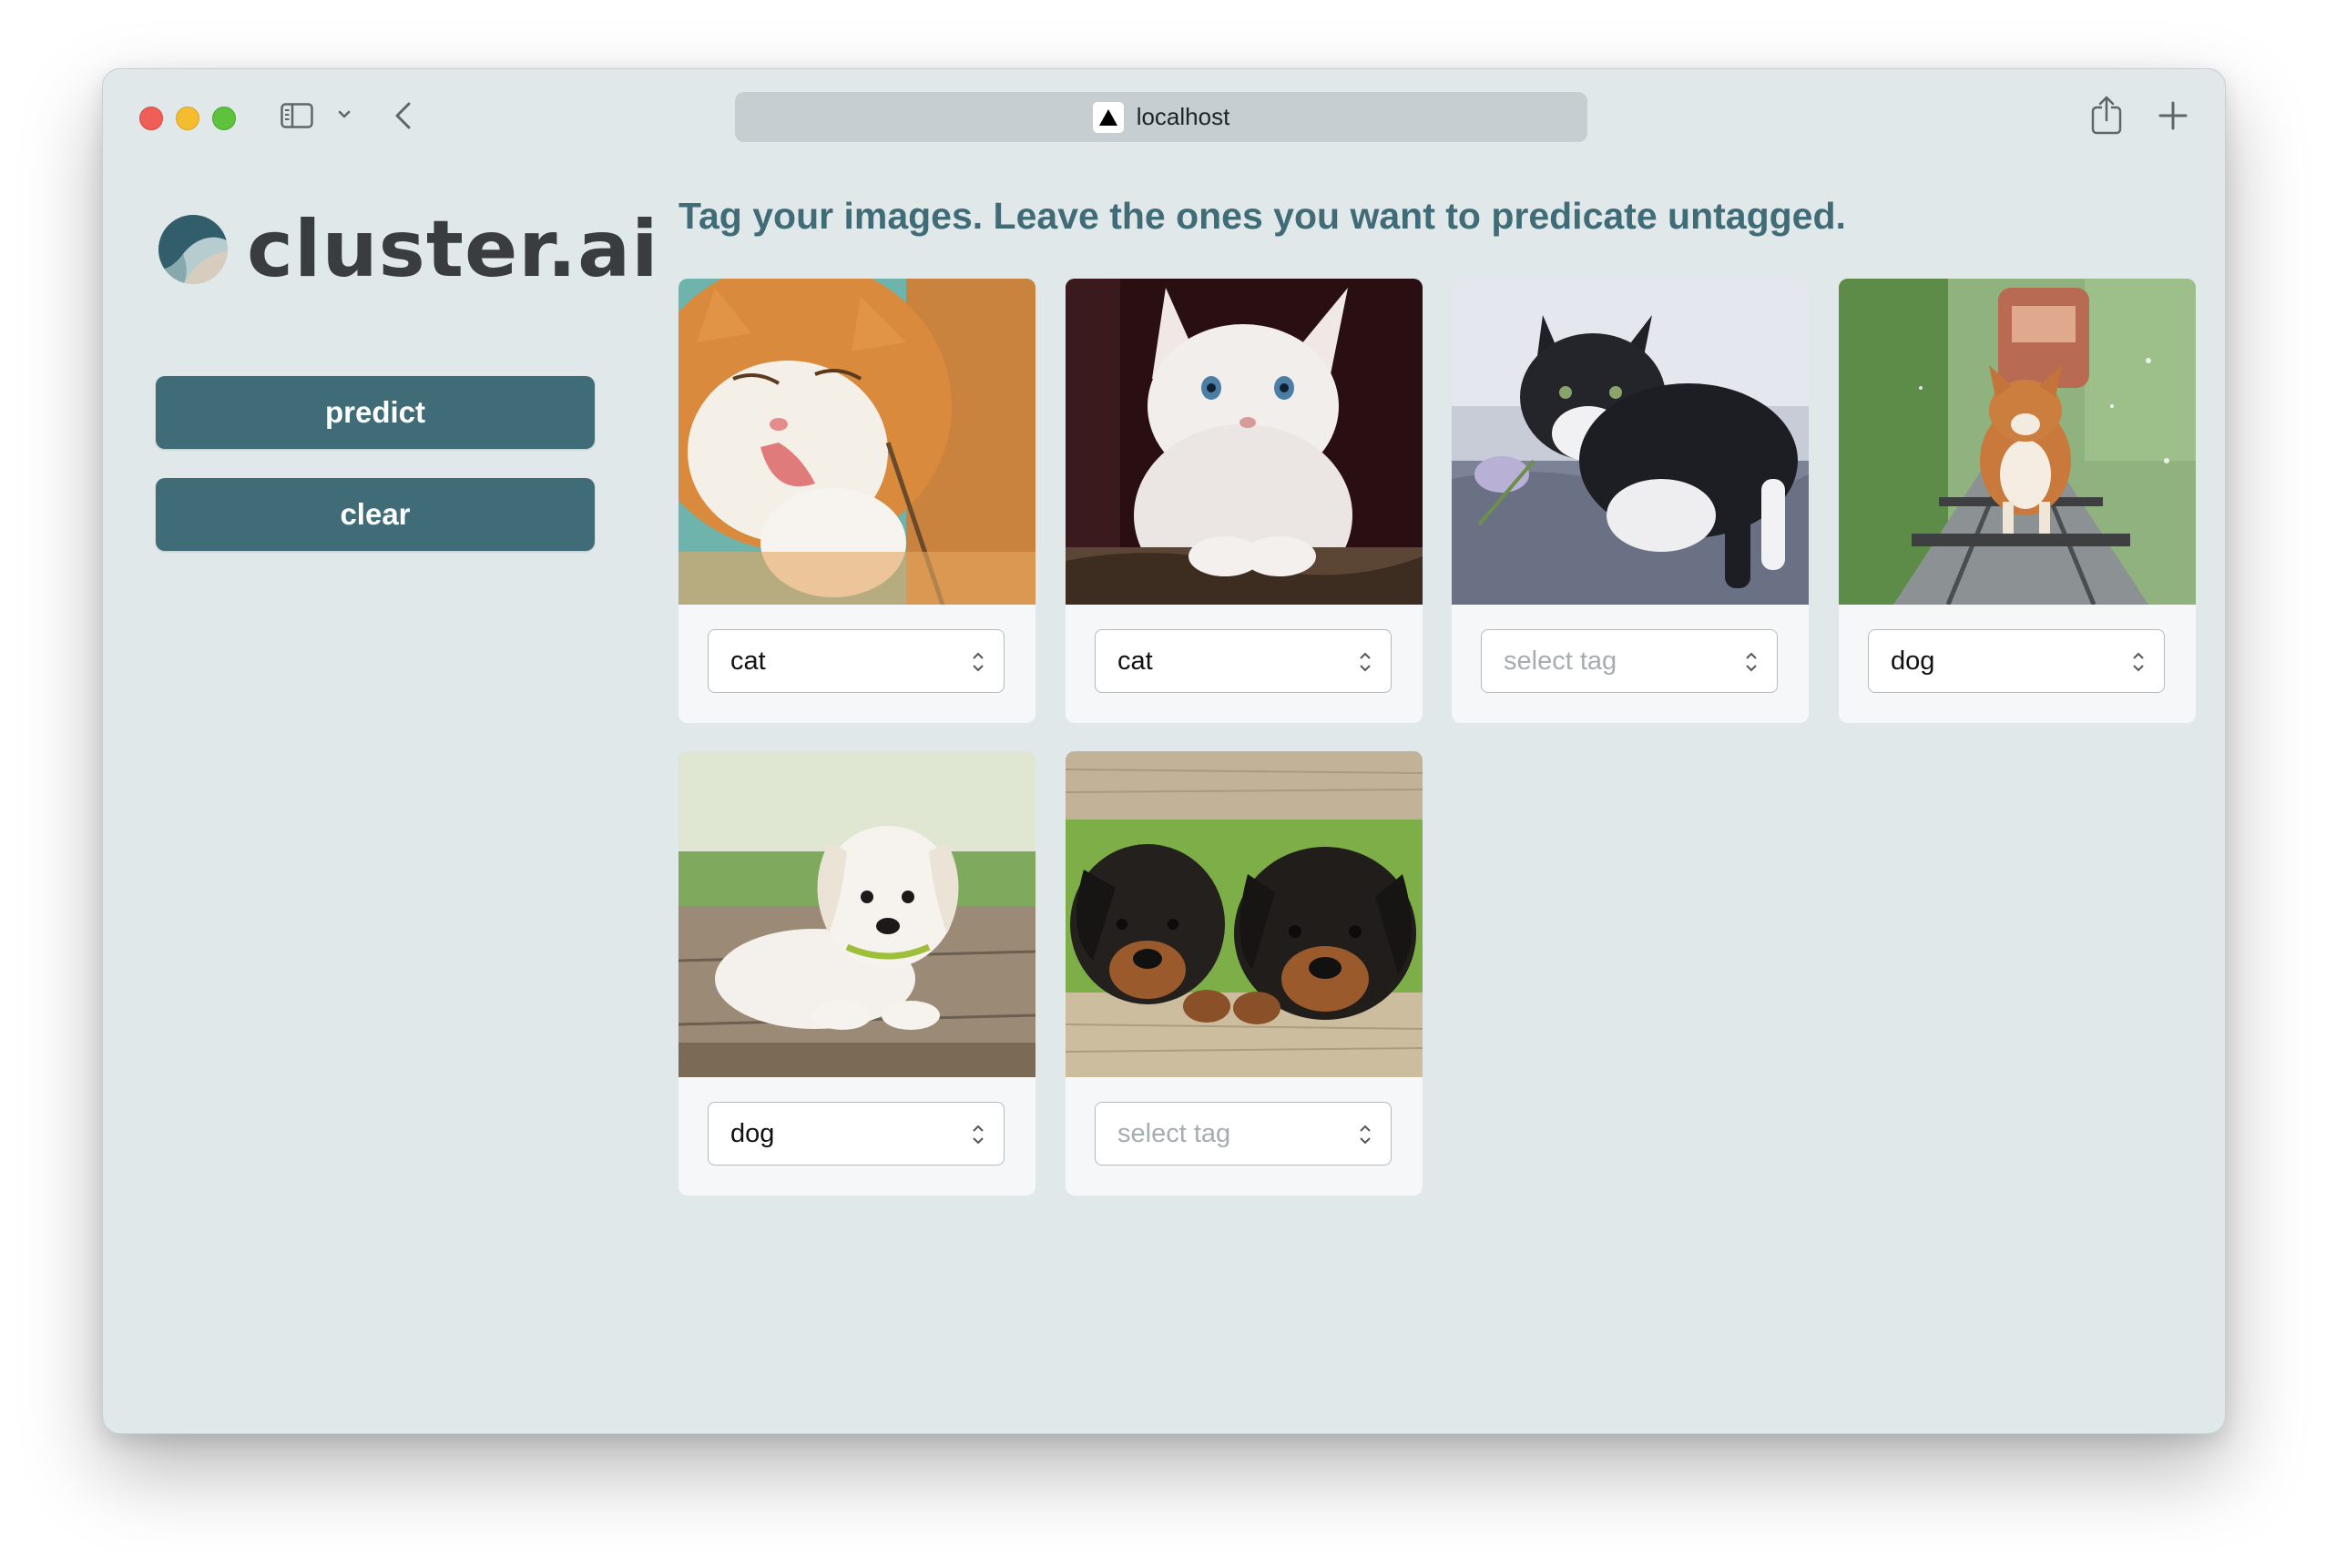 This screenshot has width=2326, height=1568. What do you see at coordinates (453, 250) in the screenshot?
I see `logo-text: cluster.ai` at bounding box center [453, 250].